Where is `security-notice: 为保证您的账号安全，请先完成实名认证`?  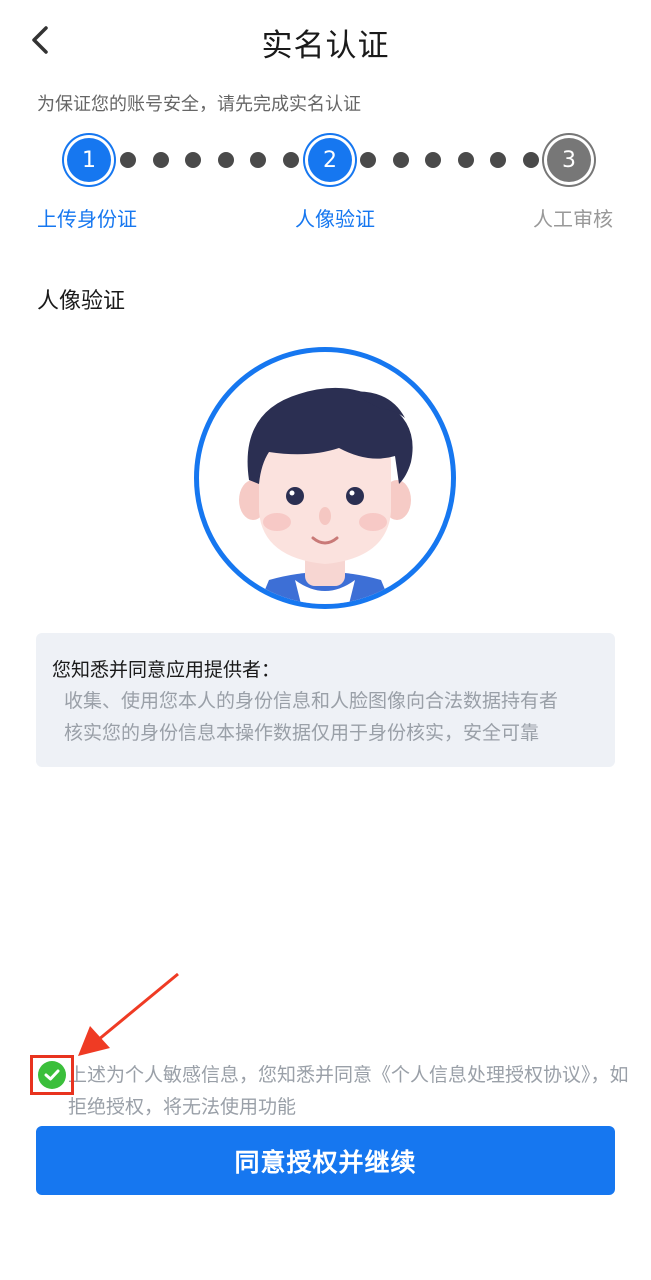
security-notice: 为保证您的账号安全，请先完成实名认证 is located at coordinates (199, 104).